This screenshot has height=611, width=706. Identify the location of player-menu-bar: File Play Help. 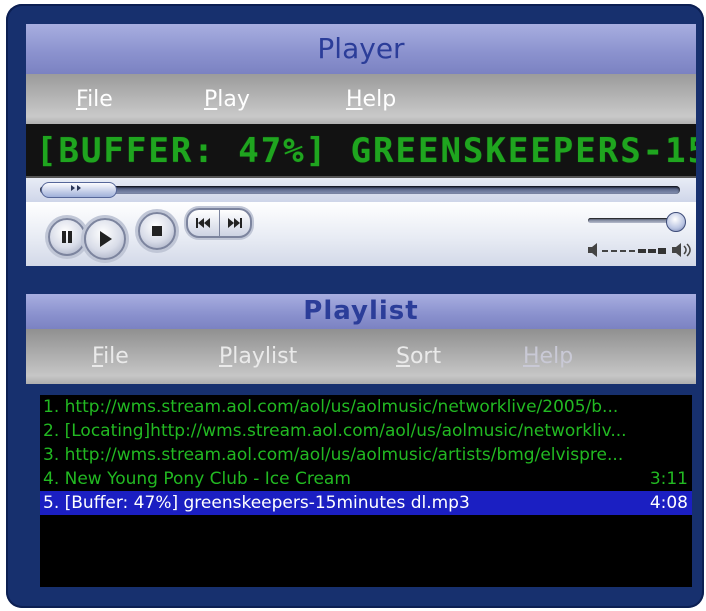
(361, 99).